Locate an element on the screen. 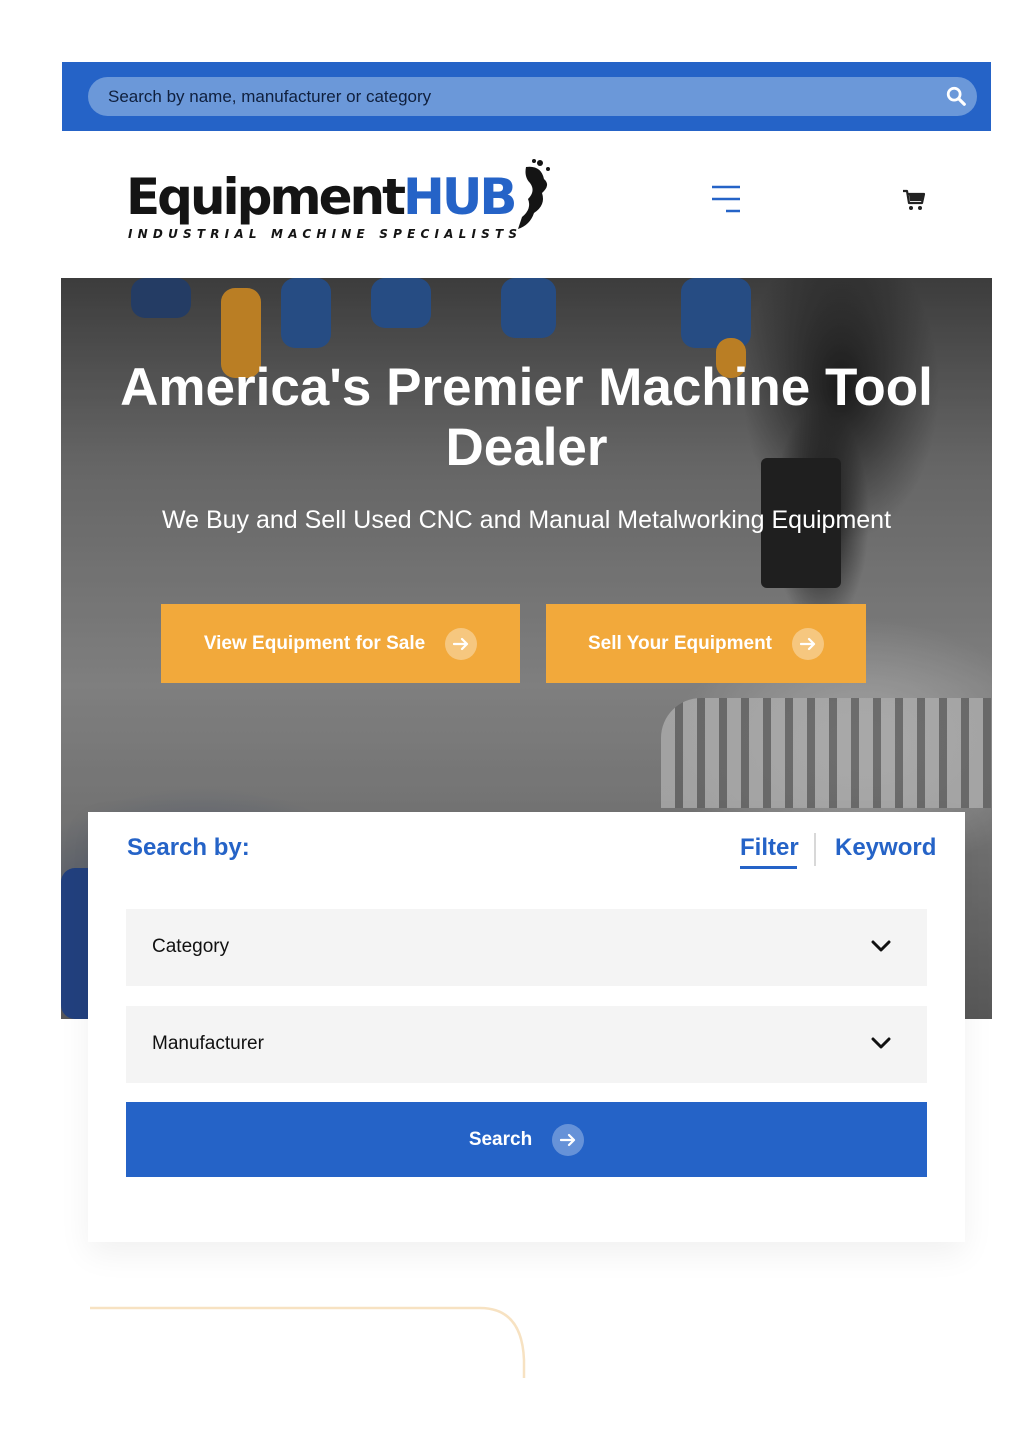 The image size is (1024, 1449). view-equipment-button: View Equipment for Sale is located at coordinates (340, 643).